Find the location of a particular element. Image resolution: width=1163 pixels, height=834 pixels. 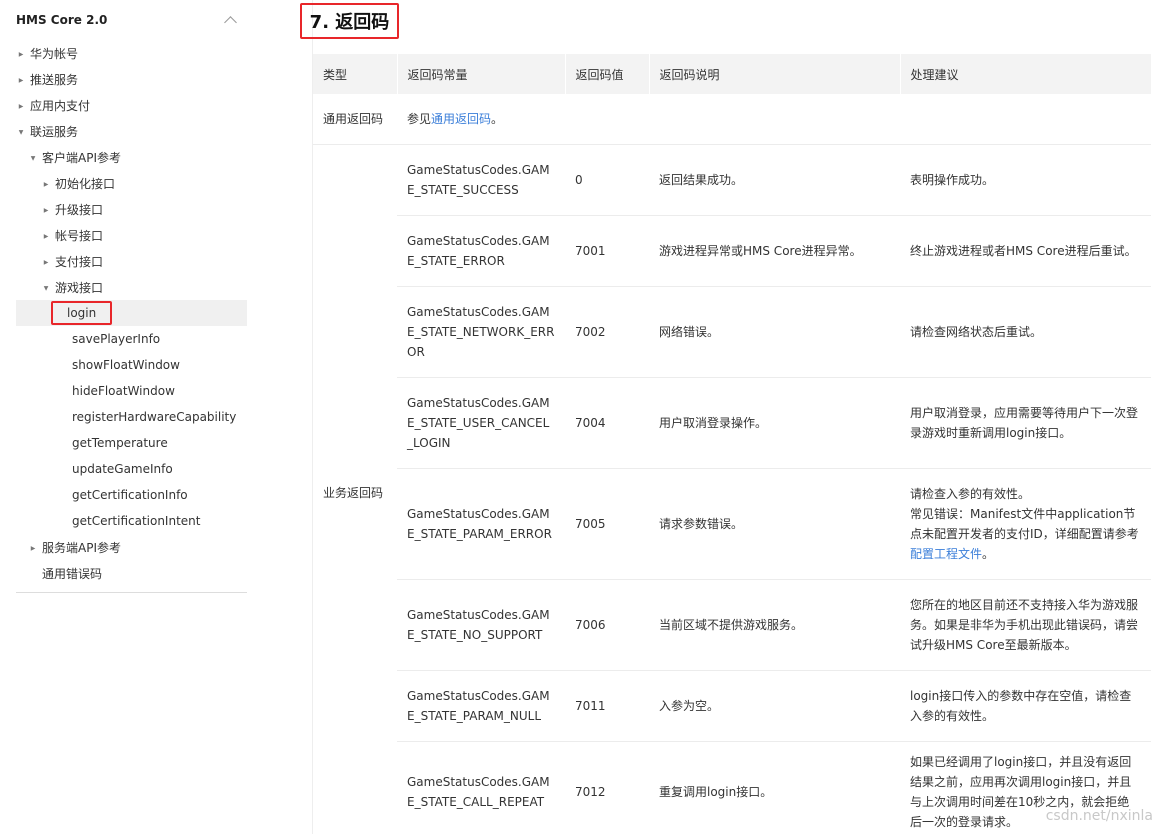

sidebar-item-label: getTemperature is located at coordinates (120, 443).